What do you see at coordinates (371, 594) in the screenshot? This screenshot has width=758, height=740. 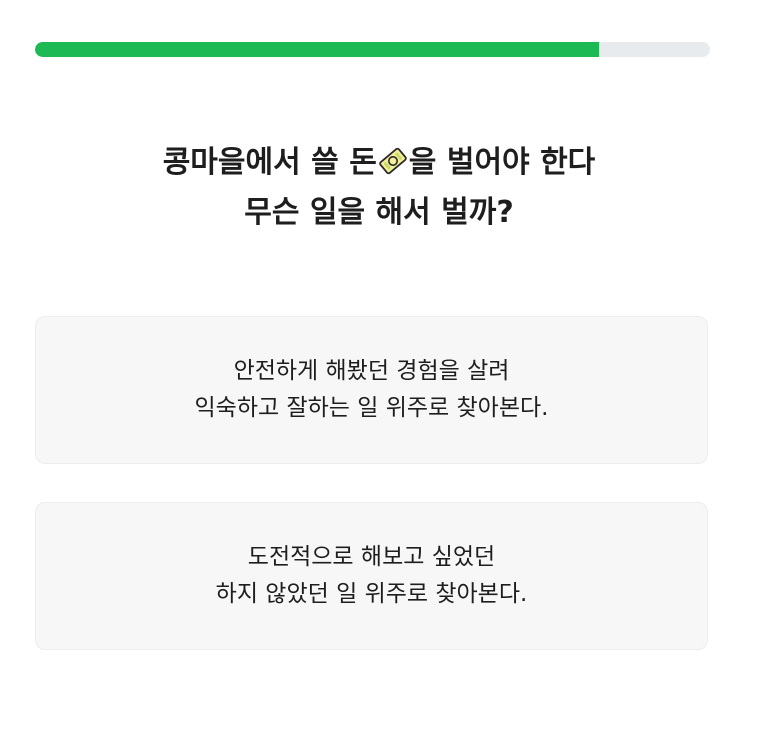 I see `answer-option-2-line-2: 하지 않았던 일 위주로 찾아본다.` at bounding box center [371, 594].